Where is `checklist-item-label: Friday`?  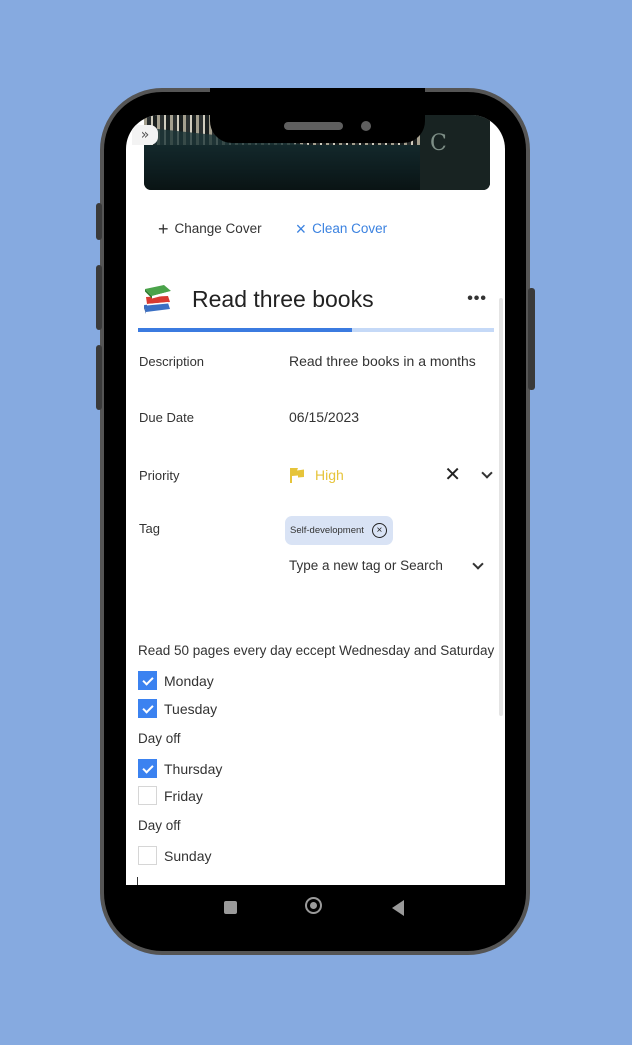 checklist-item-label: Friday is located at coordinates (183, 795).